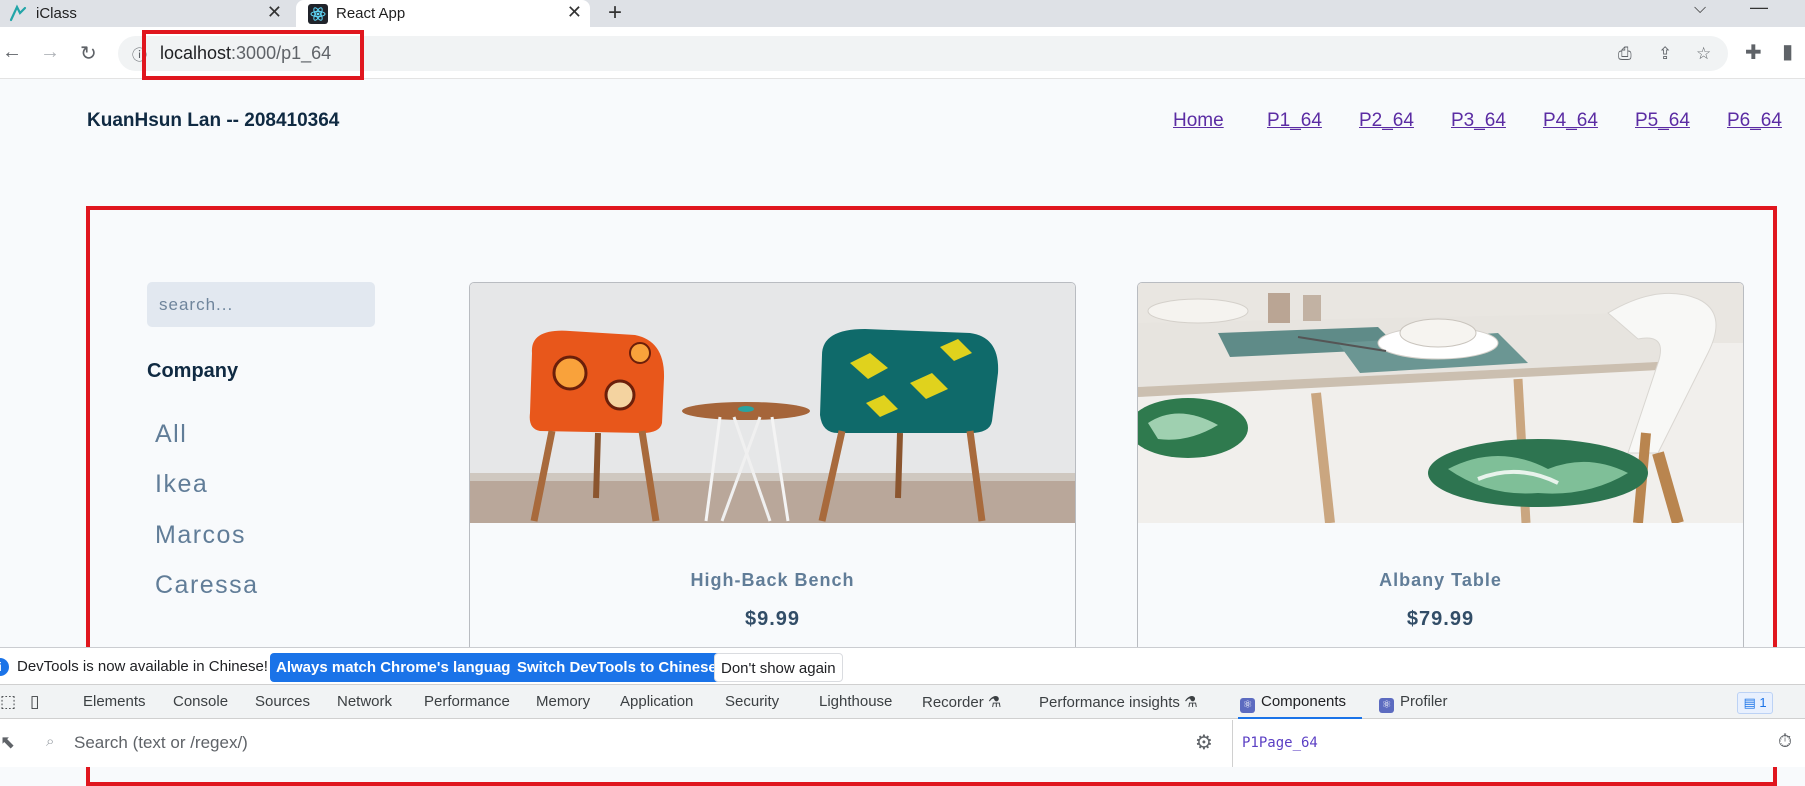 The height and width of the screenshot is (786, 1805). Describe the element at coordinates (443, 13) in the screenshot. I see `tab-react-app: React App ✕` at that location.